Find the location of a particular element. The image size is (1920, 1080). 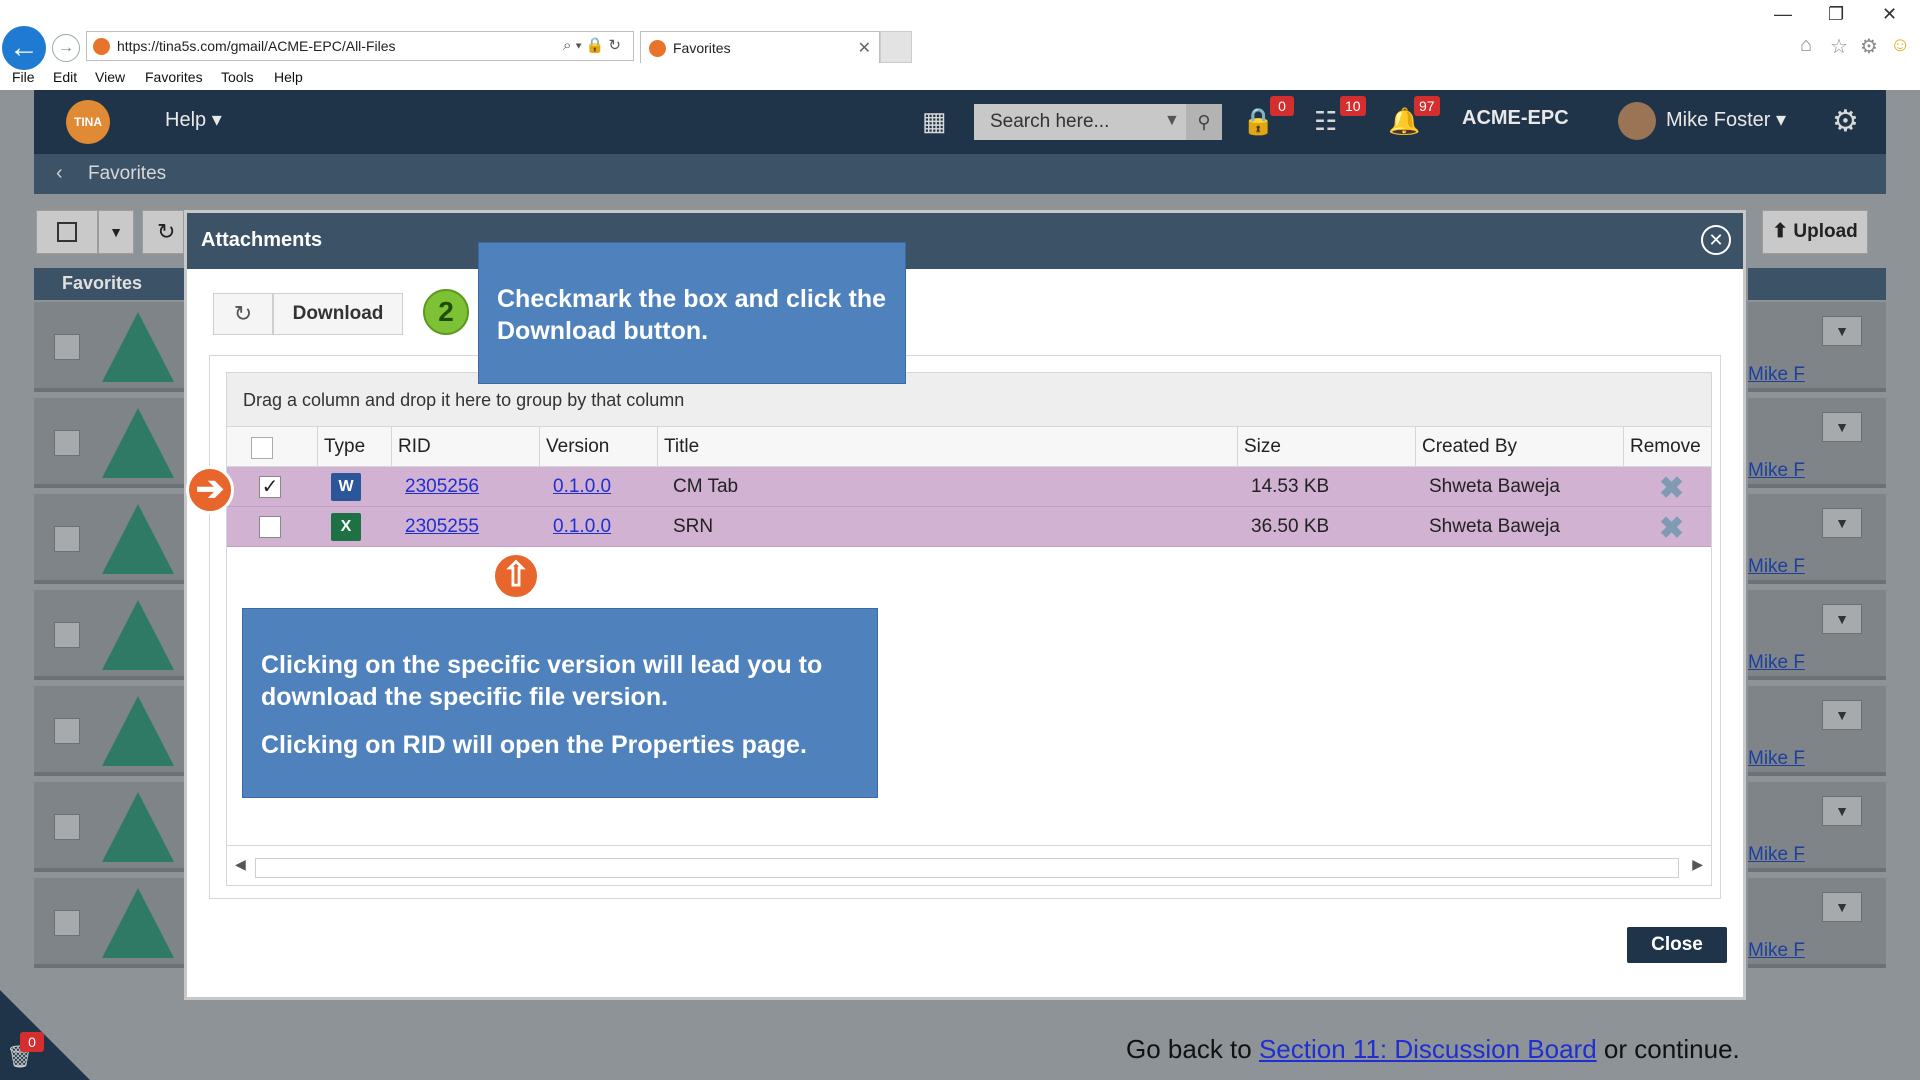

org-name: ACME-EPC is located at coordinates (1515, 118).